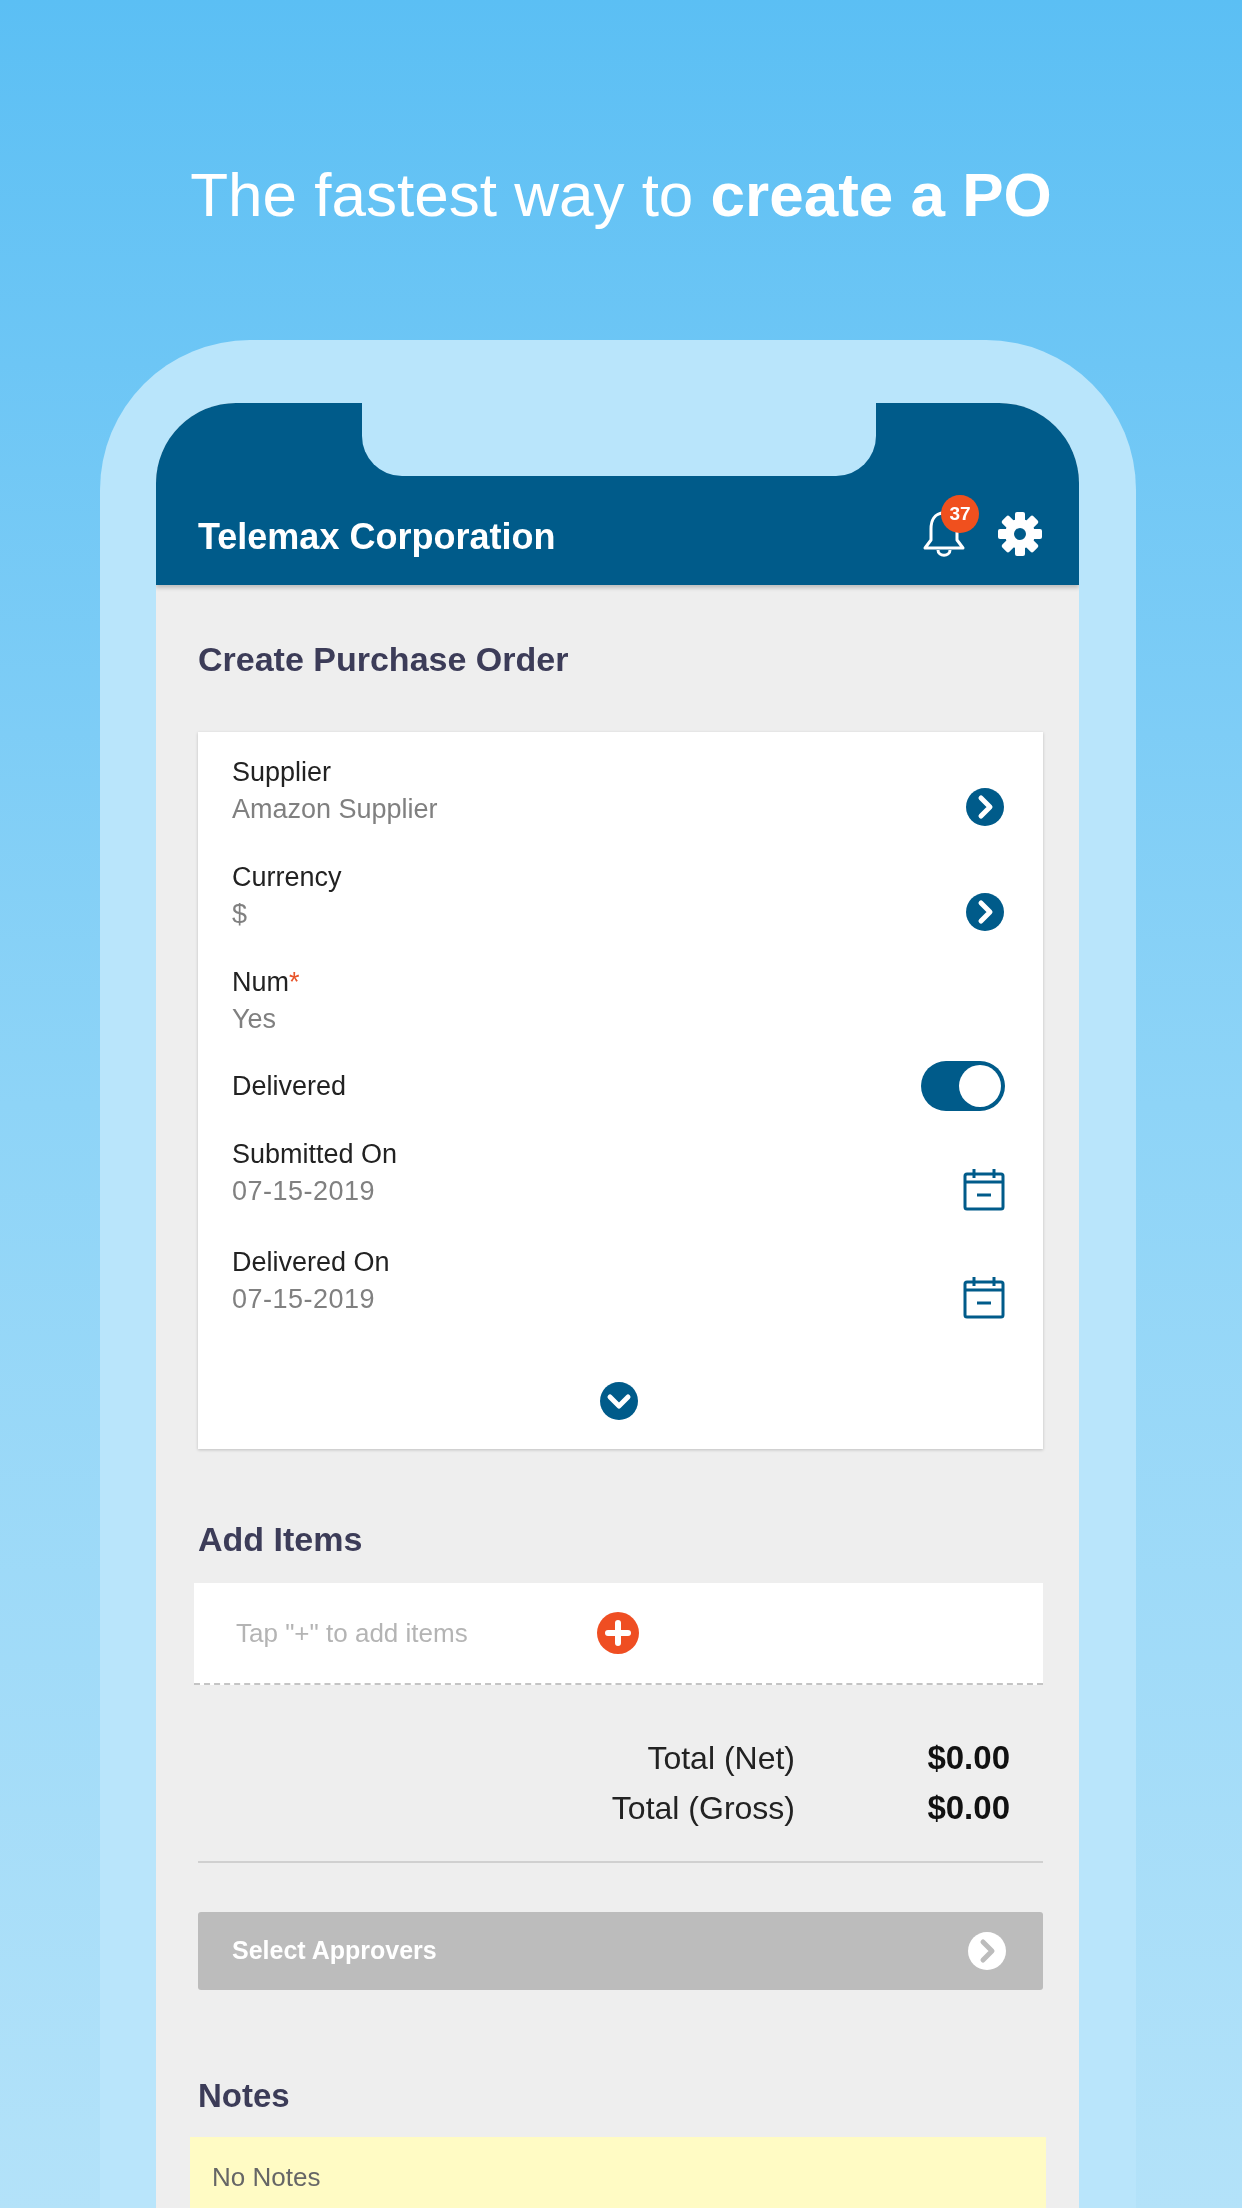 The image size is (1242, 2208). Describe the element at coordinates (963, 1086) in the screenshot. I see `toggle-switch` at that location.